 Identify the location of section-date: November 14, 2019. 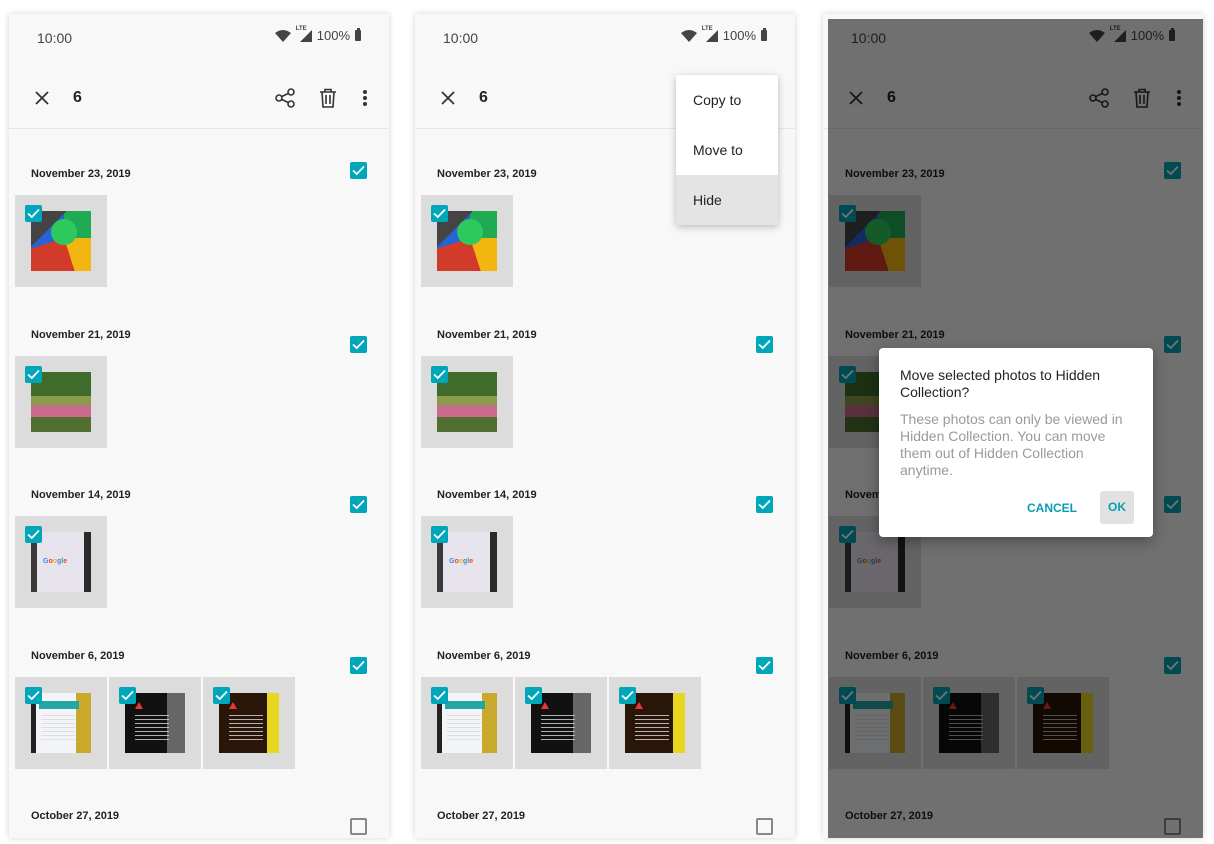
(81, 495).